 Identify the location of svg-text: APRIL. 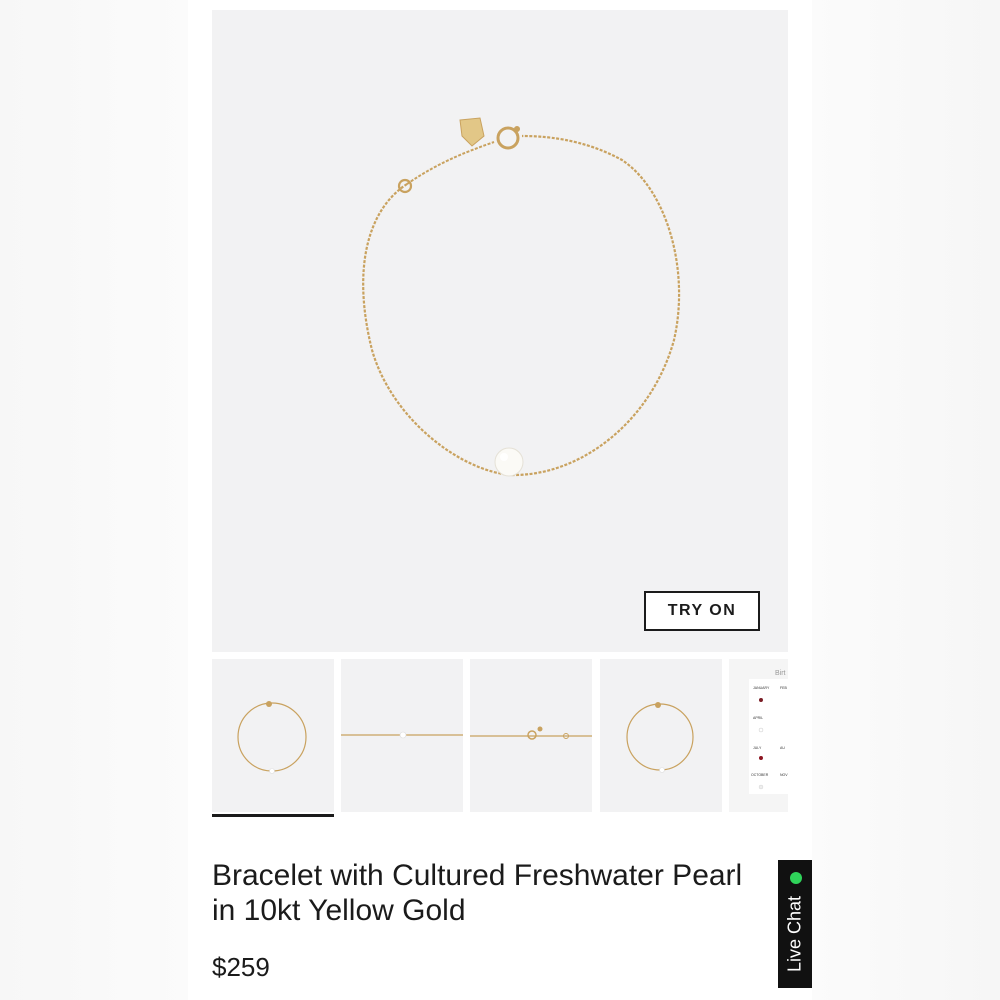
(758, 718).